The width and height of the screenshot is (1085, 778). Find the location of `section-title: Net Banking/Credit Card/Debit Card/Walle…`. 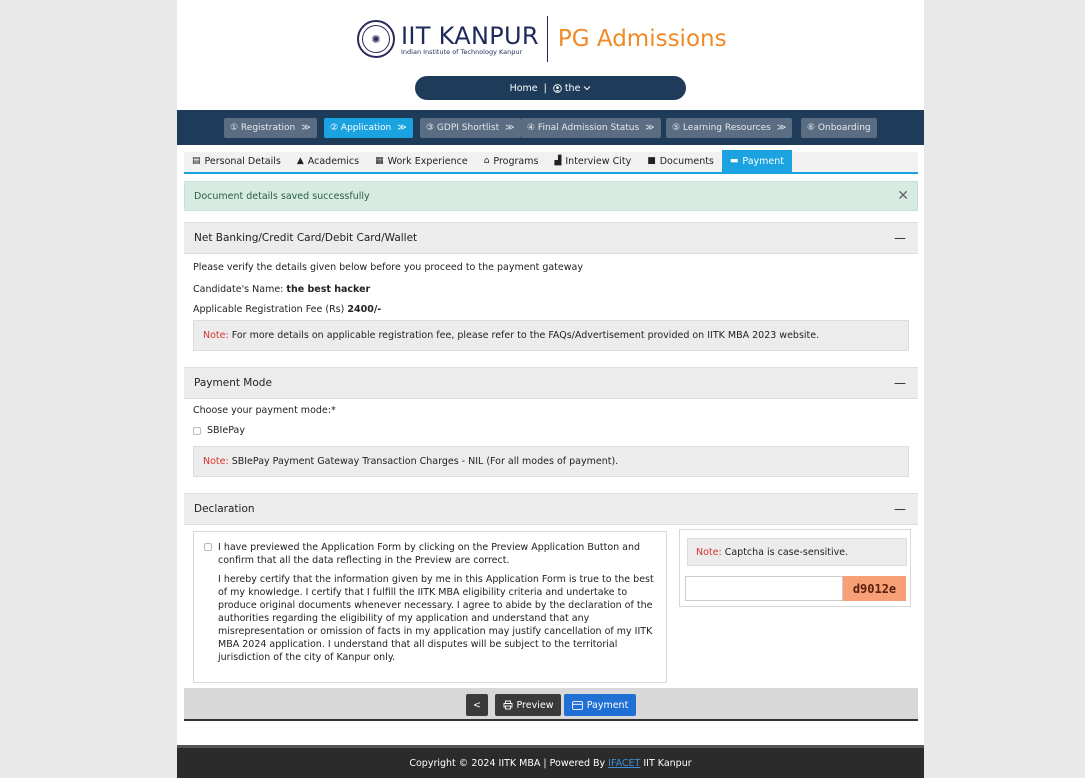

section-title: Net Banking/Credit Card/Debit Card/Walle… is located at coordinates (306, 238).